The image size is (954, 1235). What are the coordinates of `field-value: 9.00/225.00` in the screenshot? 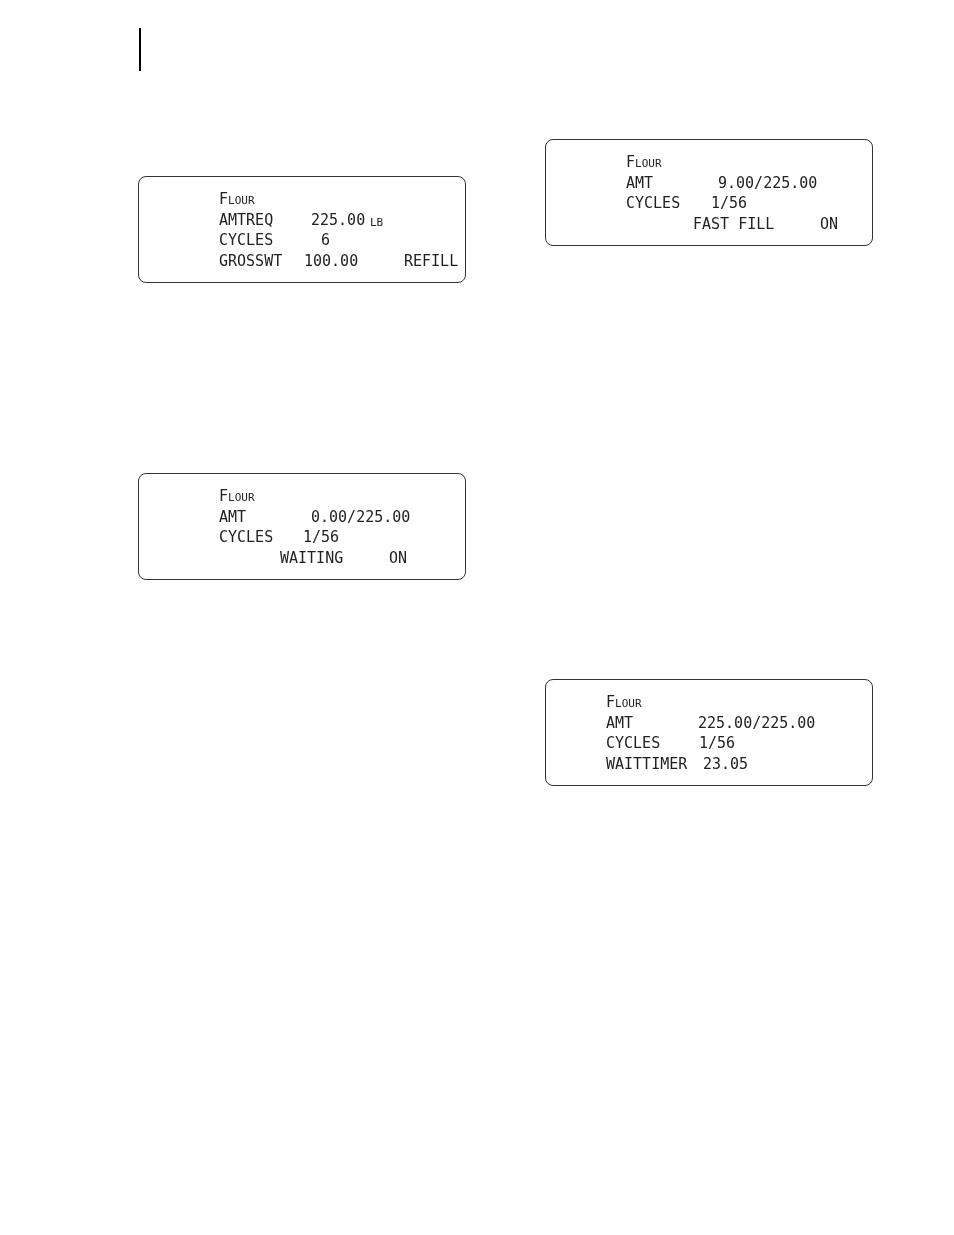 It's located at (768, 182).